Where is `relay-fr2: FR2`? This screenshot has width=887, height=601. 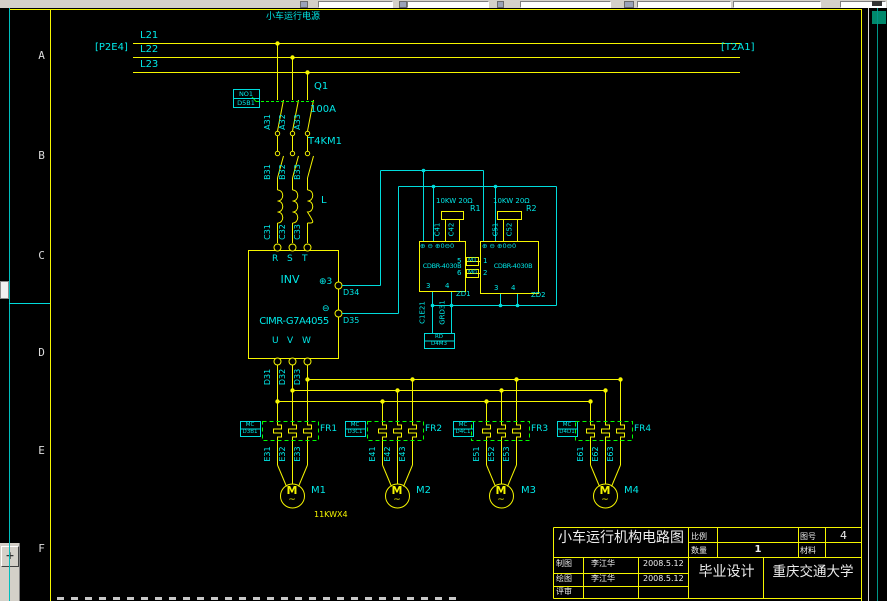 relay-fr2: FR2 is located at coordinates (434, 429).